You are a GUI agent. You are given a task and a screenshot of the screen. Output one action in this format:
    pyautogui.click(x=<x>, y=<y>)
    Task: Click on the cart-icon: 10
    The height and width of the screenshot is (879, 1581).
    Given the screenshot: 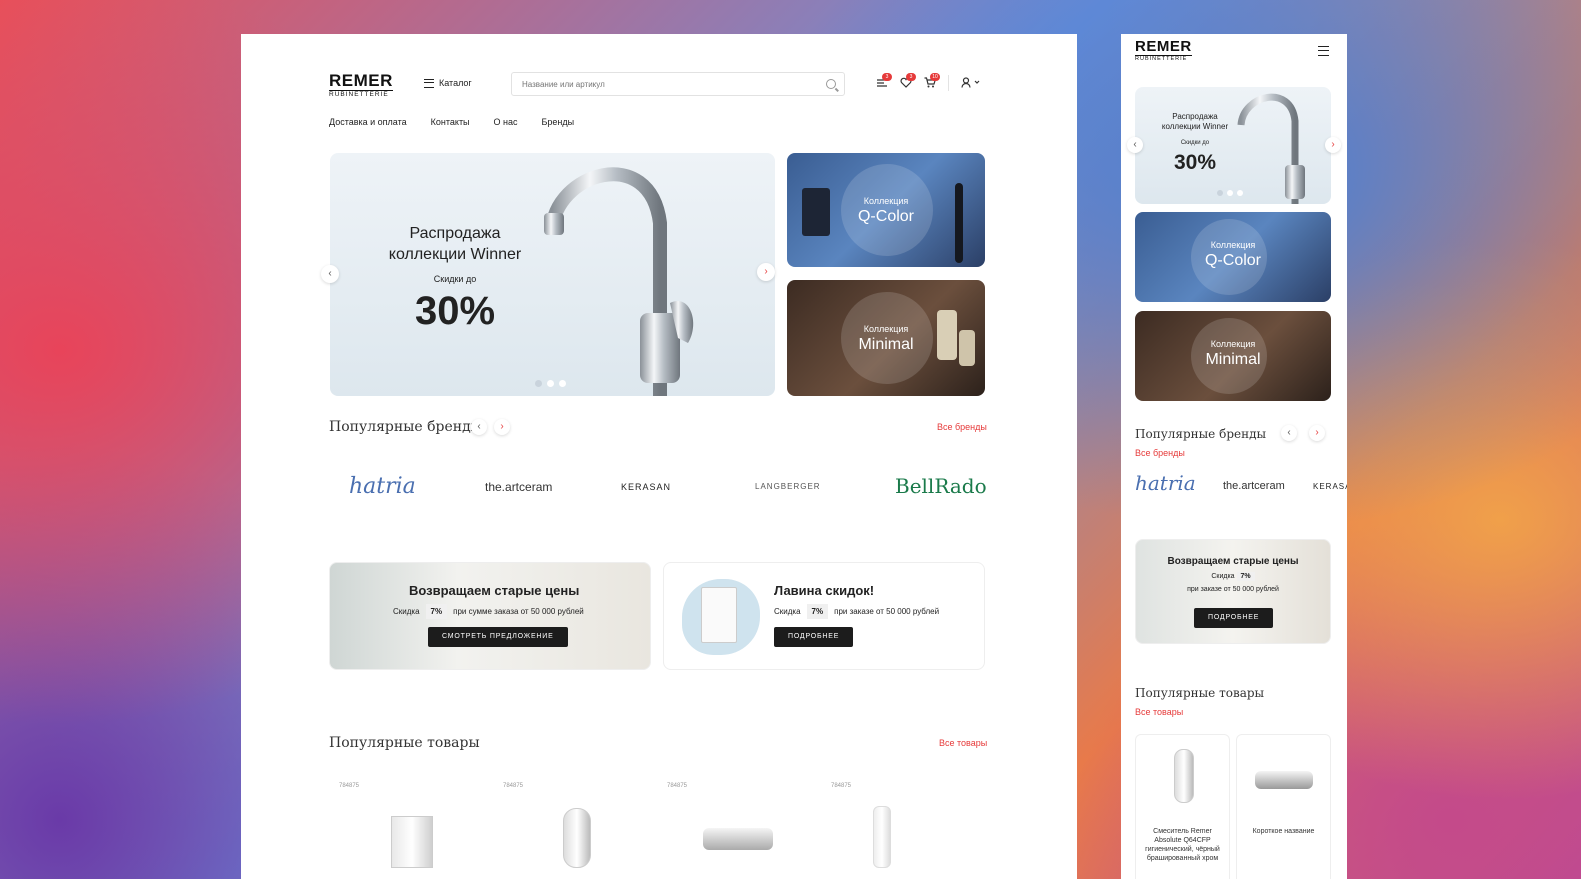 What is the action you would take?
    pyautogui.click(x=932, y=82)
    